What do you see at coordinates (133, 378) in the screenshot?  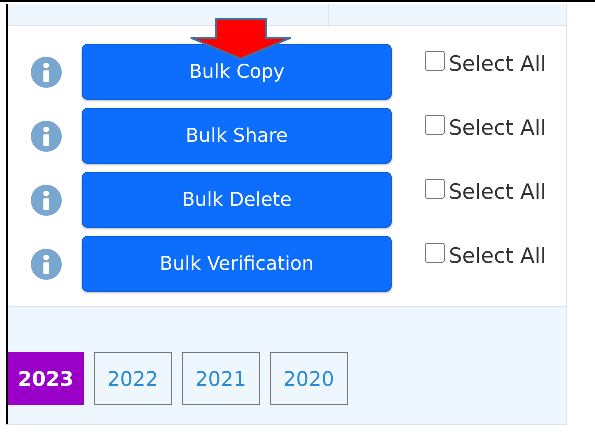 I see `year-tab: 2022` at bounding box center [133, 378].